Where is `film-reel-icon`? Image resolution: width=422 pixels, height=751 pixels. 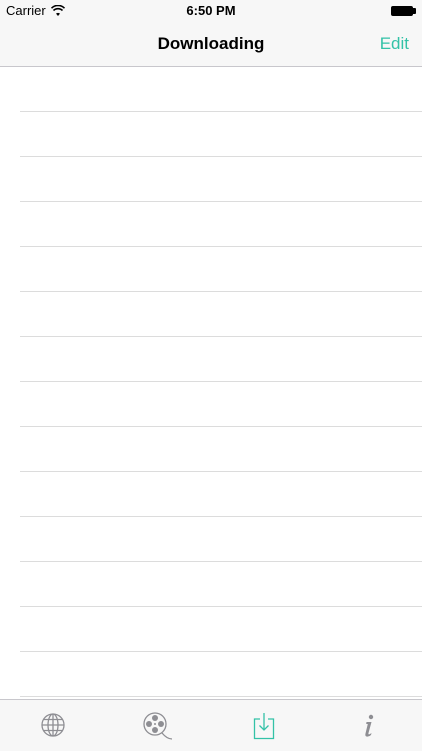
film-reel-icon is located at coordinates (158, 726).